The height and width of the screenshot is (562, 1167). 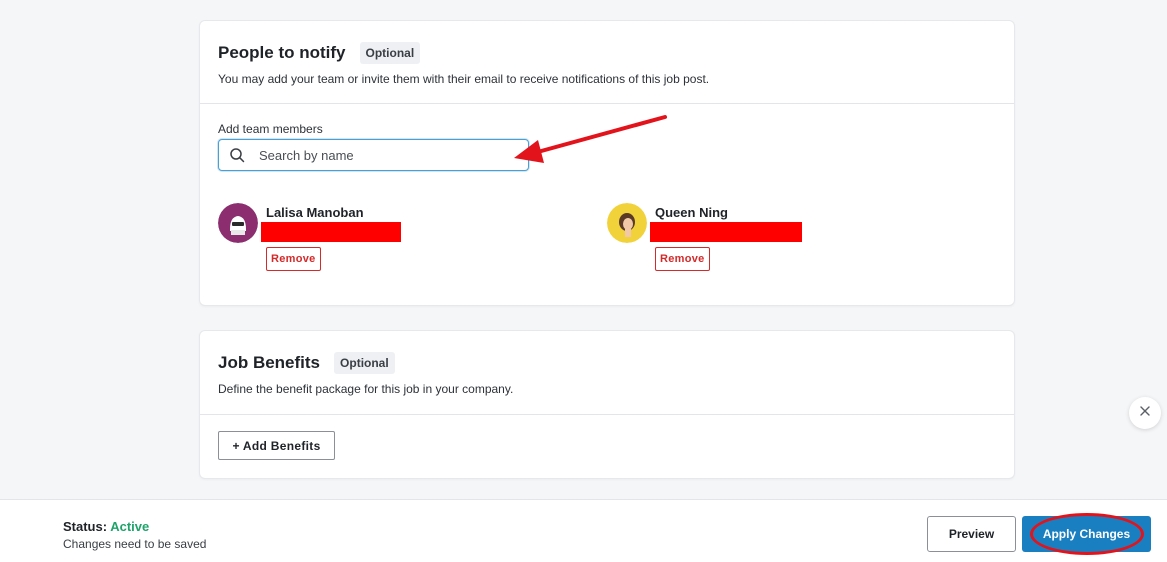 I want to click on status-line: Status: Active, so click(x=106, y=526).